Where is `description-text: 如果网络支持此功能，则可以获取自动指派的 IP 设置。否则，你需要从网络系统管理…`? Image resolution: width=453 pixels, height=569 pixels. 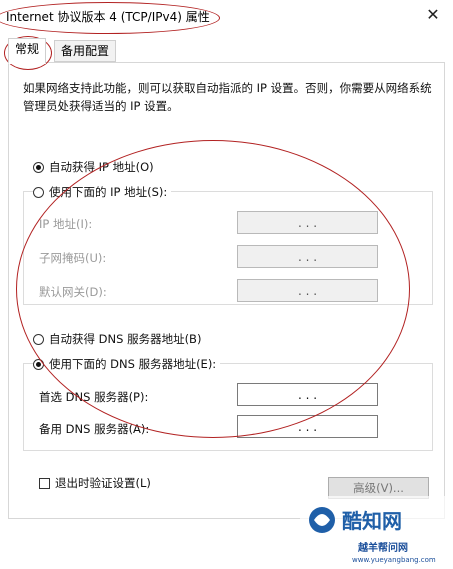
description-text: 如果网络支持此功能，则可以获取自动指派的 IP 设置。否则，你需要从网络系统管理… is located at coordinates (227, 97).